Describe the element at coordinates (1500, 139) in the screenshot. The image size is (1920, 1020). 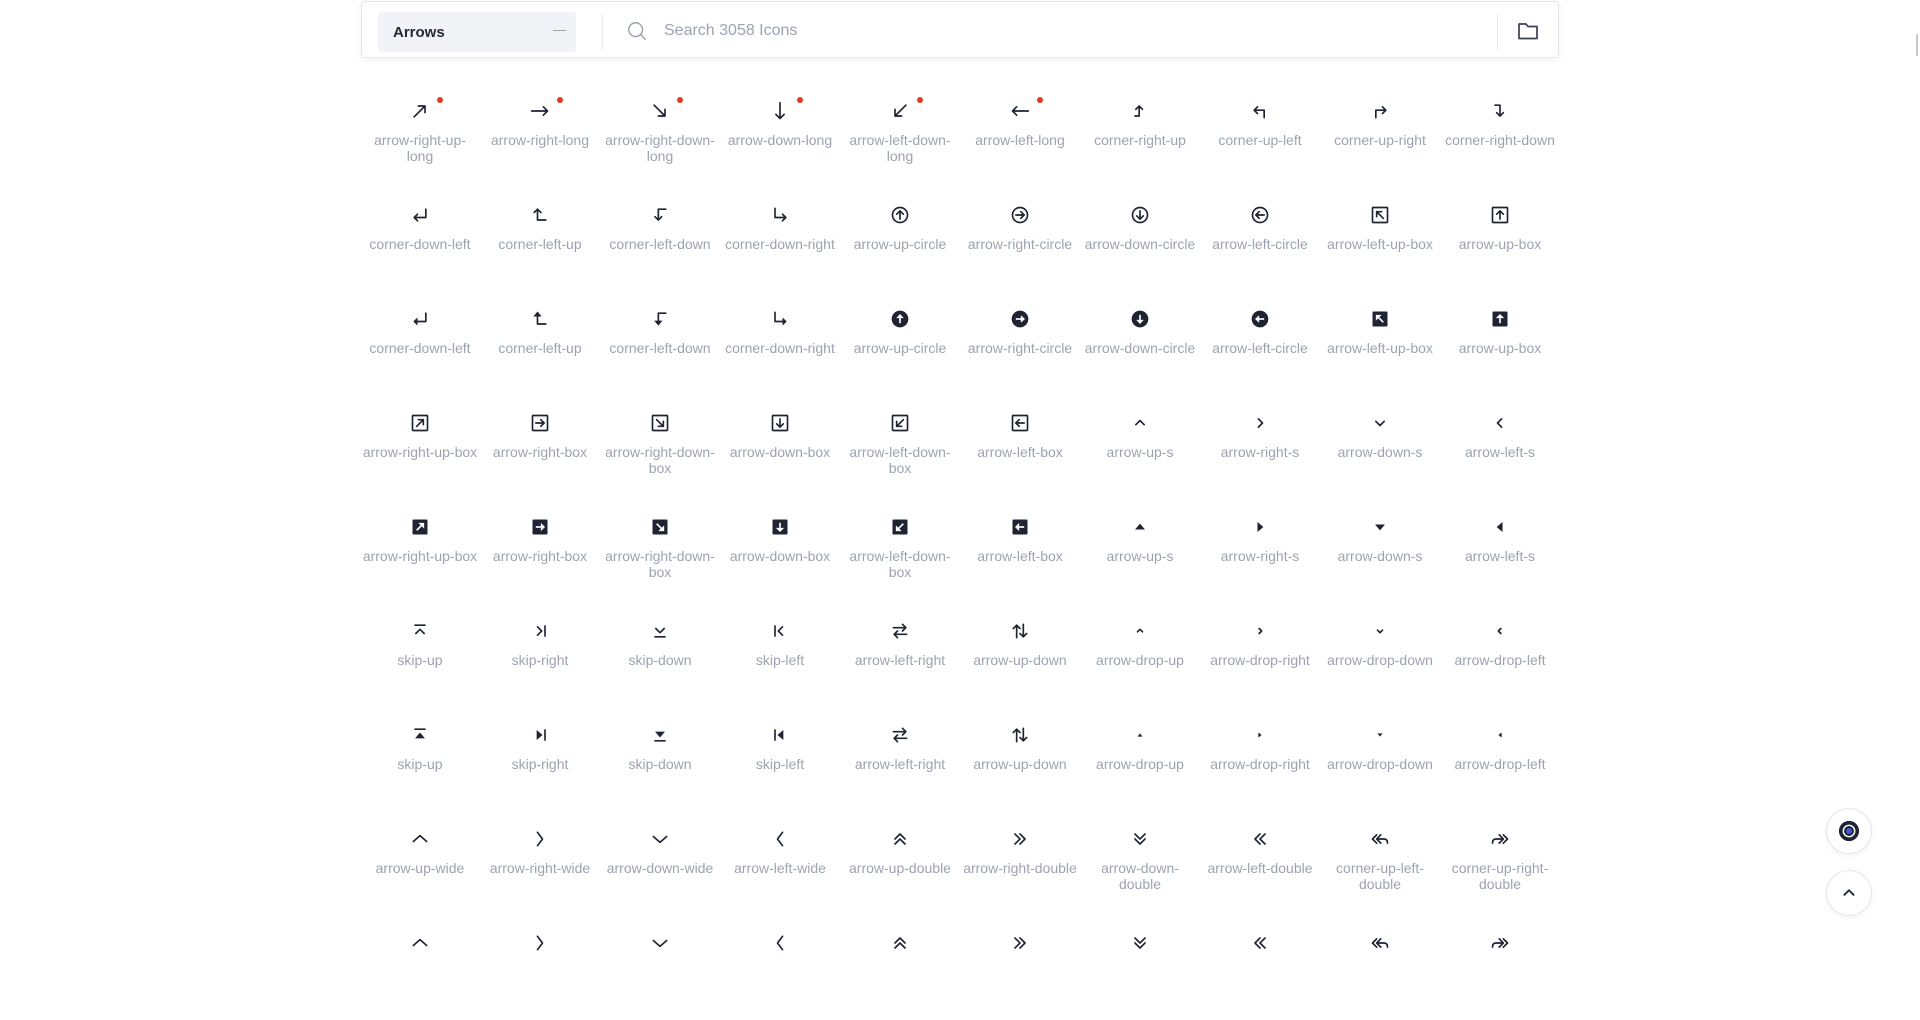
I see `icon-tile: corner-right-down` at that location.